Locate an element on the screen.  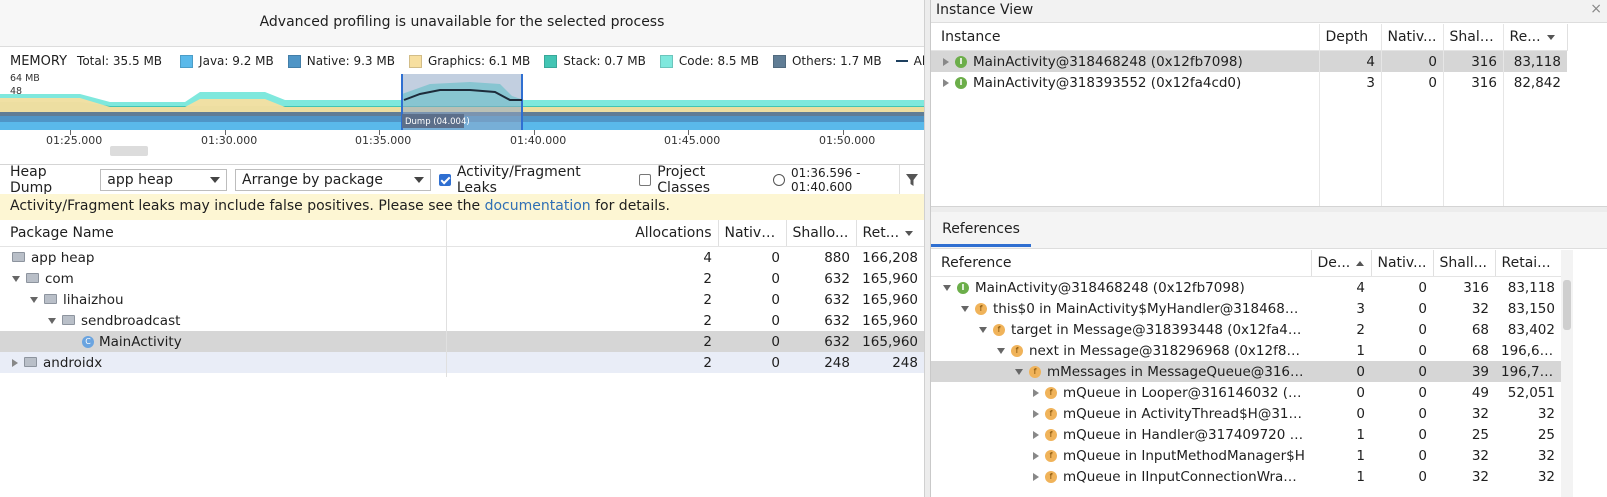
project-classes-label: Project Classes is located at coordinates (684, 180).